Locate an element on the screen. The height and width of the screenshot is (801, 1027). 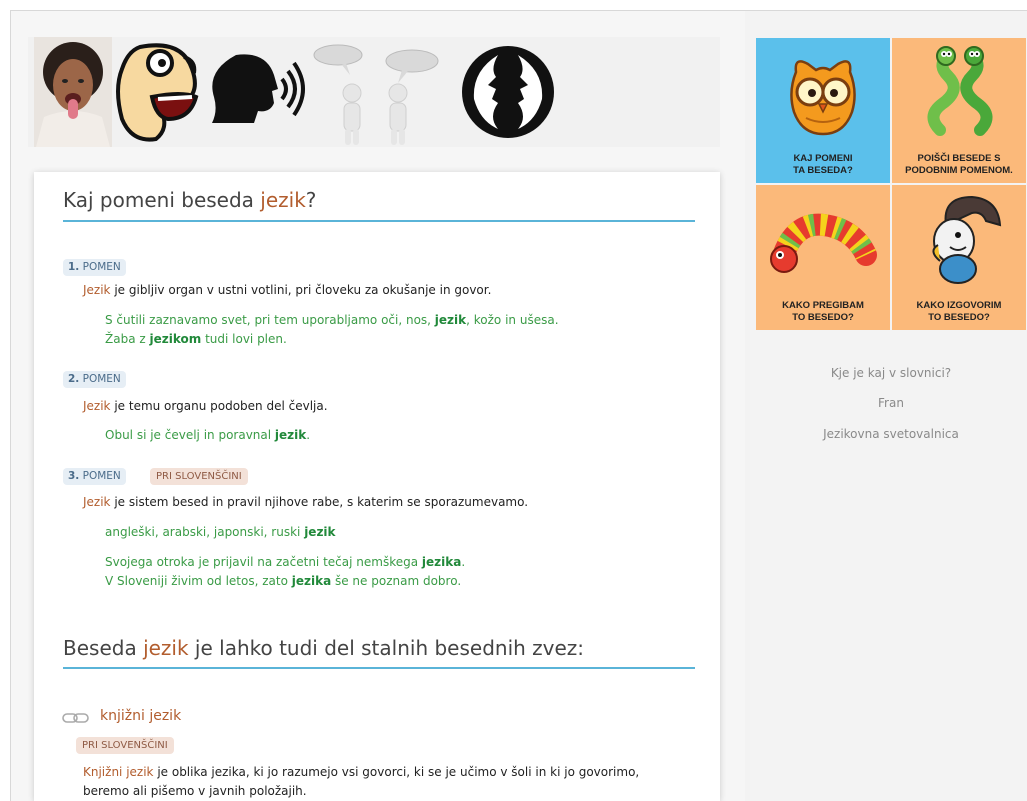
page-title: Kaj pomeni beseda jezik? is located at coordinates (190, 200).